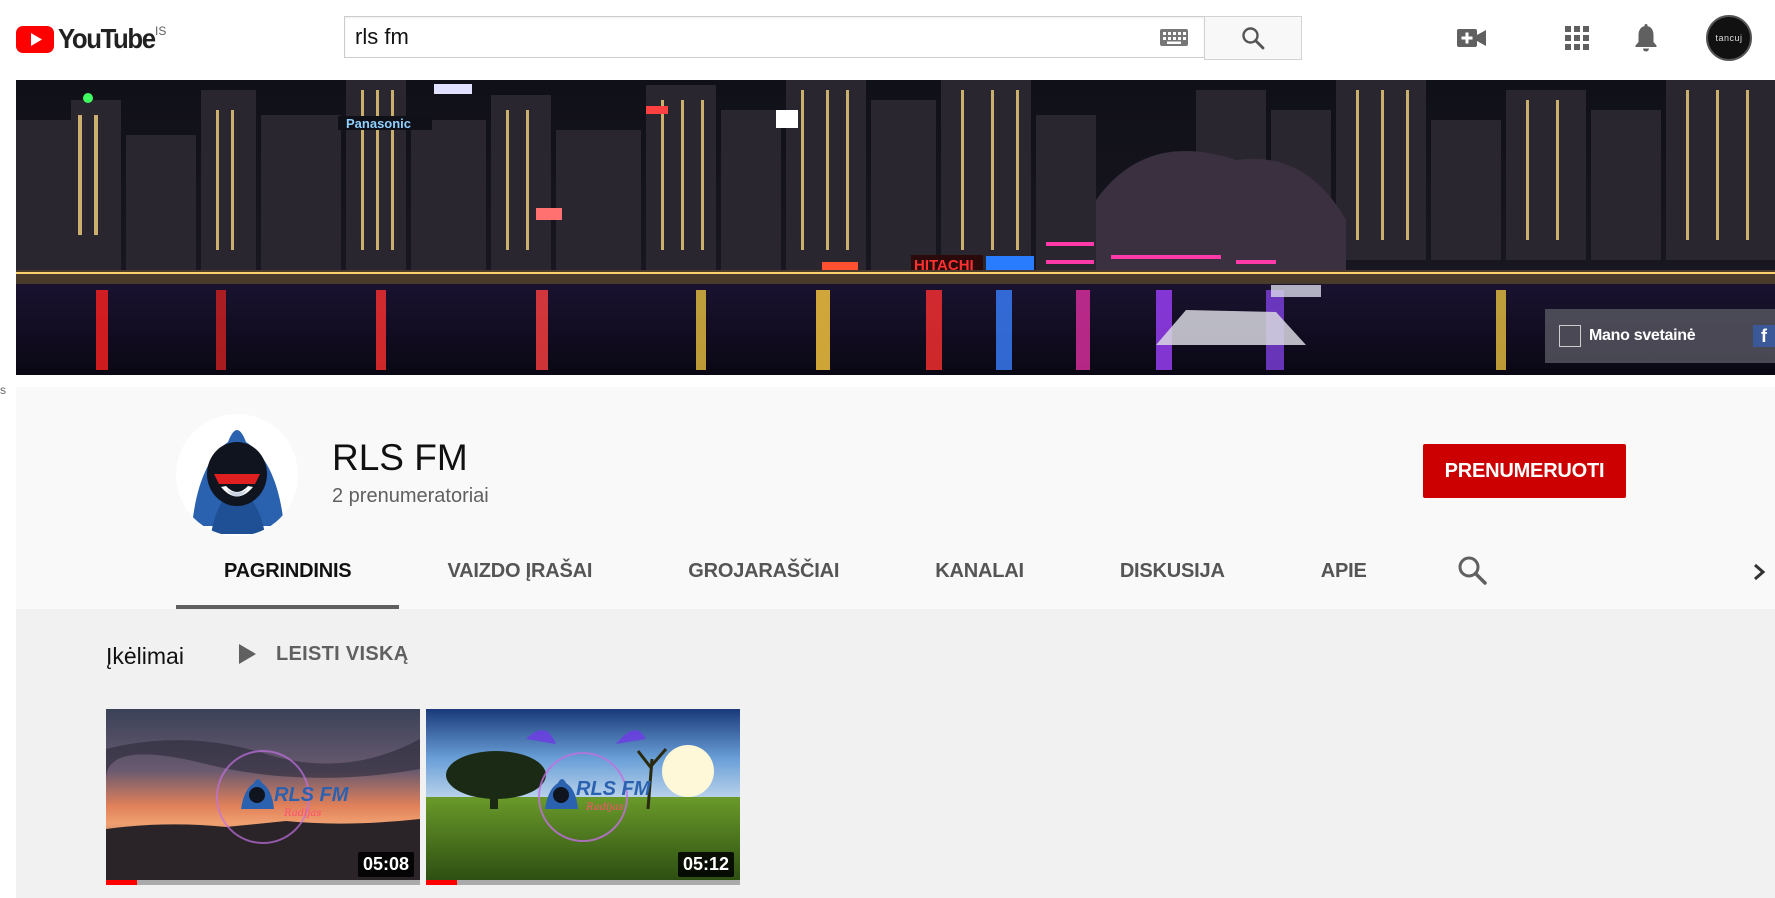  What do you see at coordinates (1174, 37) in the screenshot?
I see `keyboard-icon` at bounding box center [1174, 37].